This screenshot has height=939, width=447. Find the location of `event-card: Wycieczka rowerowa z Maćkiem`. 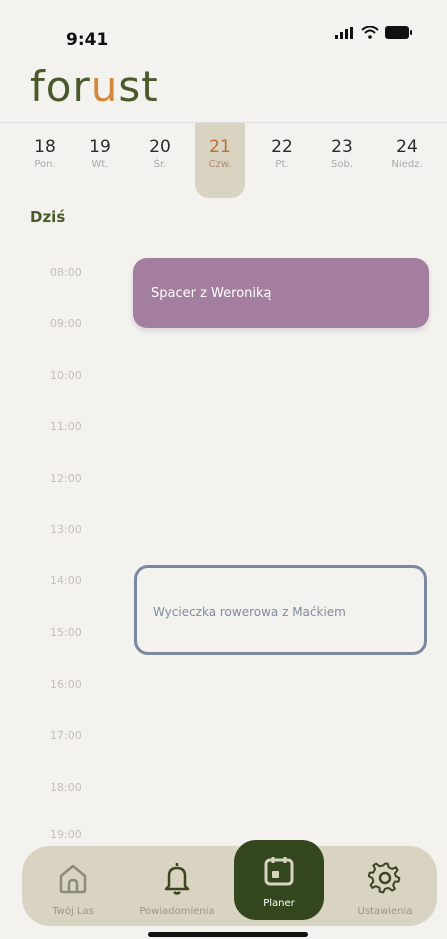

event-card: Wycieczka rowerowa z Maćkiem is located at coordinates (280, 610).